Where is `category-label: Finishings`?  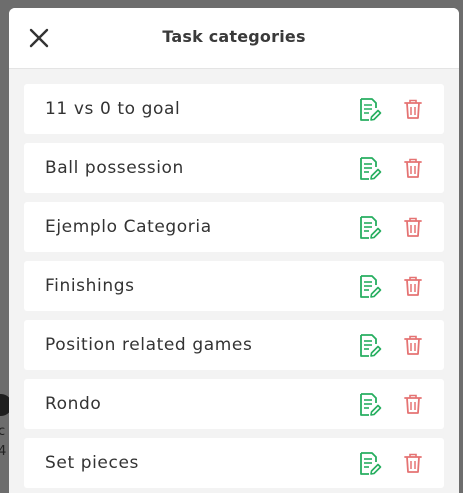 category-label: Finishings is located at coordinates (90, 286).